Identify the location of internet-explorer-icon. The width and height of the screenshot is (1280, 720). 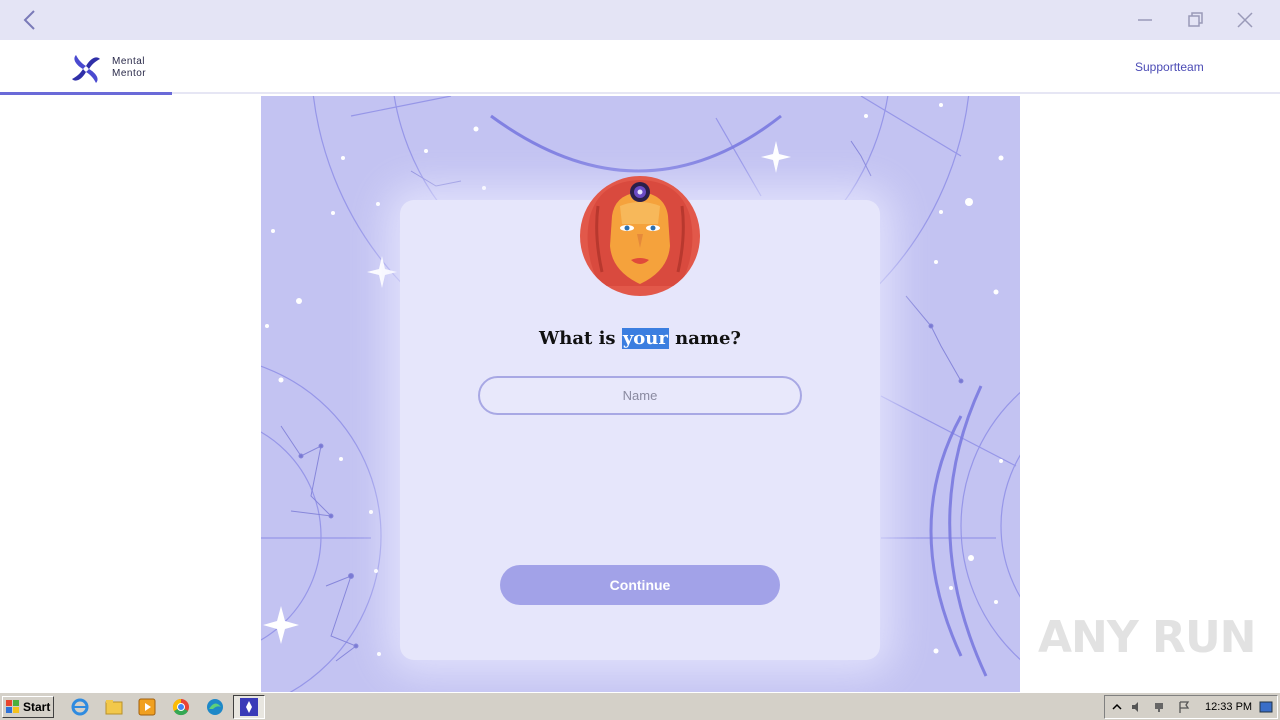
(80, 707).